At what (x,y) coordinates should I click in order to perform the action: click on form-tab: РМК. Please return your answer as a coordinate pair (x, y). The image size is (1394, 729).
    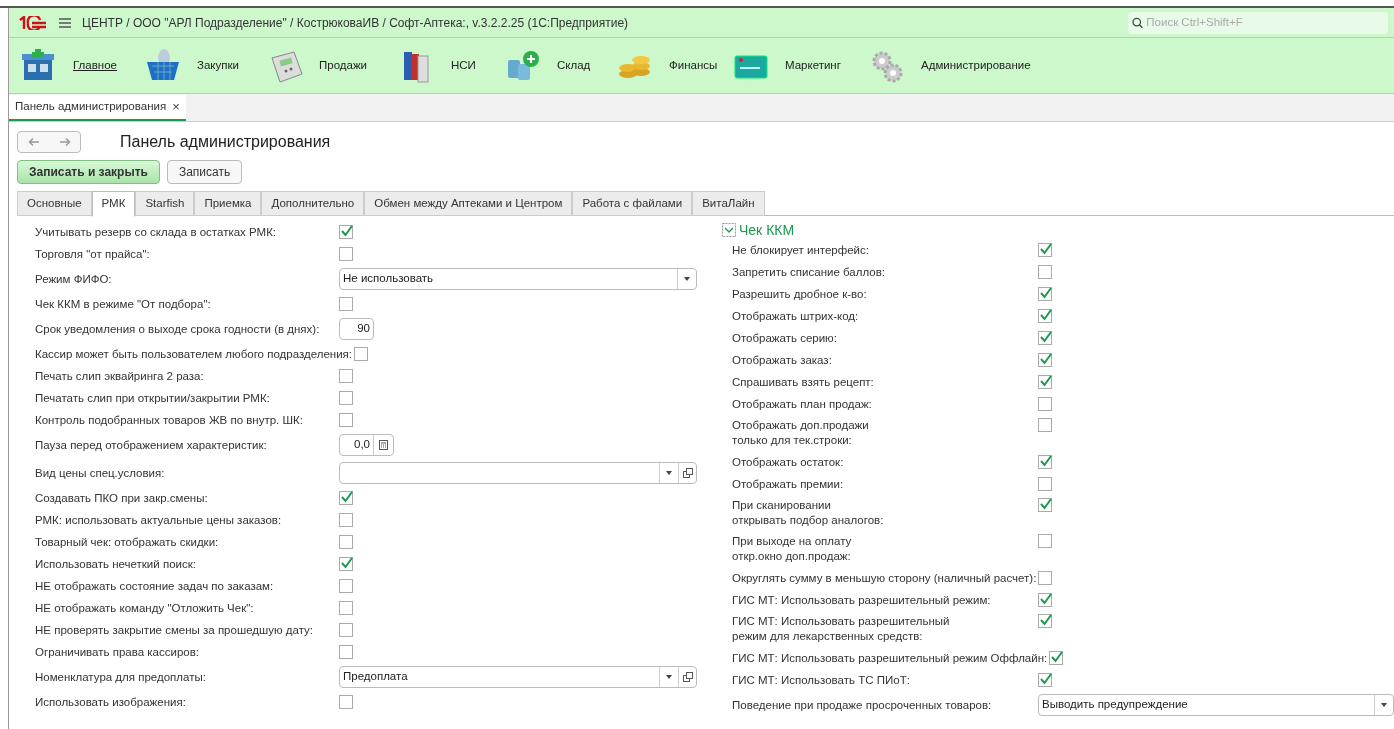
    Looking at the image, I should click on (113, 204).